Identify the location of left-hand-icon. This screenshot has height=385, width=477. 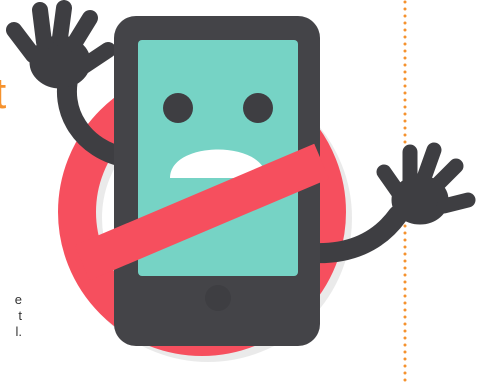
(61, 44).